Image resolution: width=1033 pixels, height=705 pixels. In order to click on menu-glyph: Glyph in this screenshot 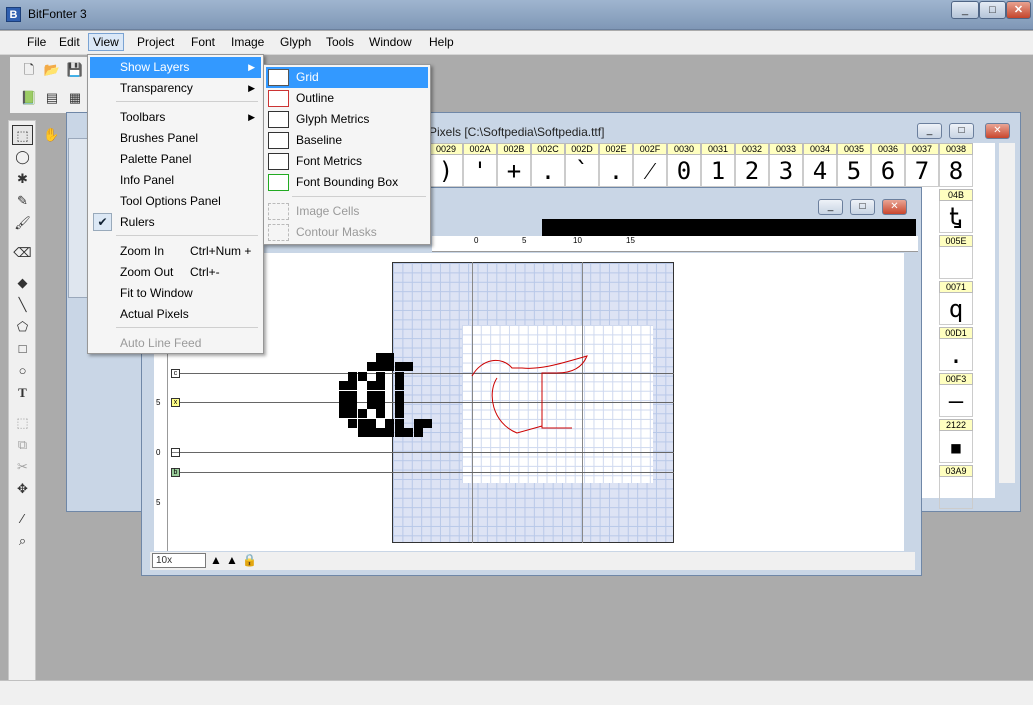, I will do `click(295, 42)`.